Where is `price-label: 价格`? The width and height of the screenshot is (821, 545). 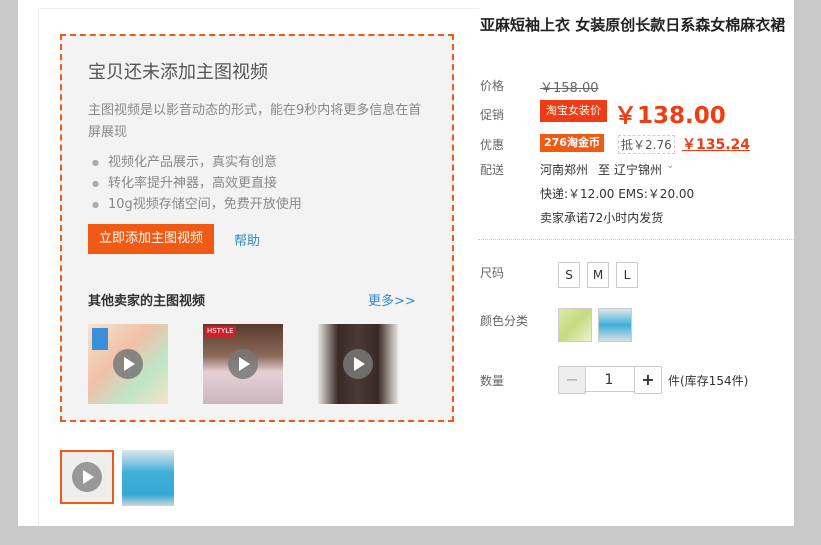 price-label: 价格 is located at coordinates (492, 86).